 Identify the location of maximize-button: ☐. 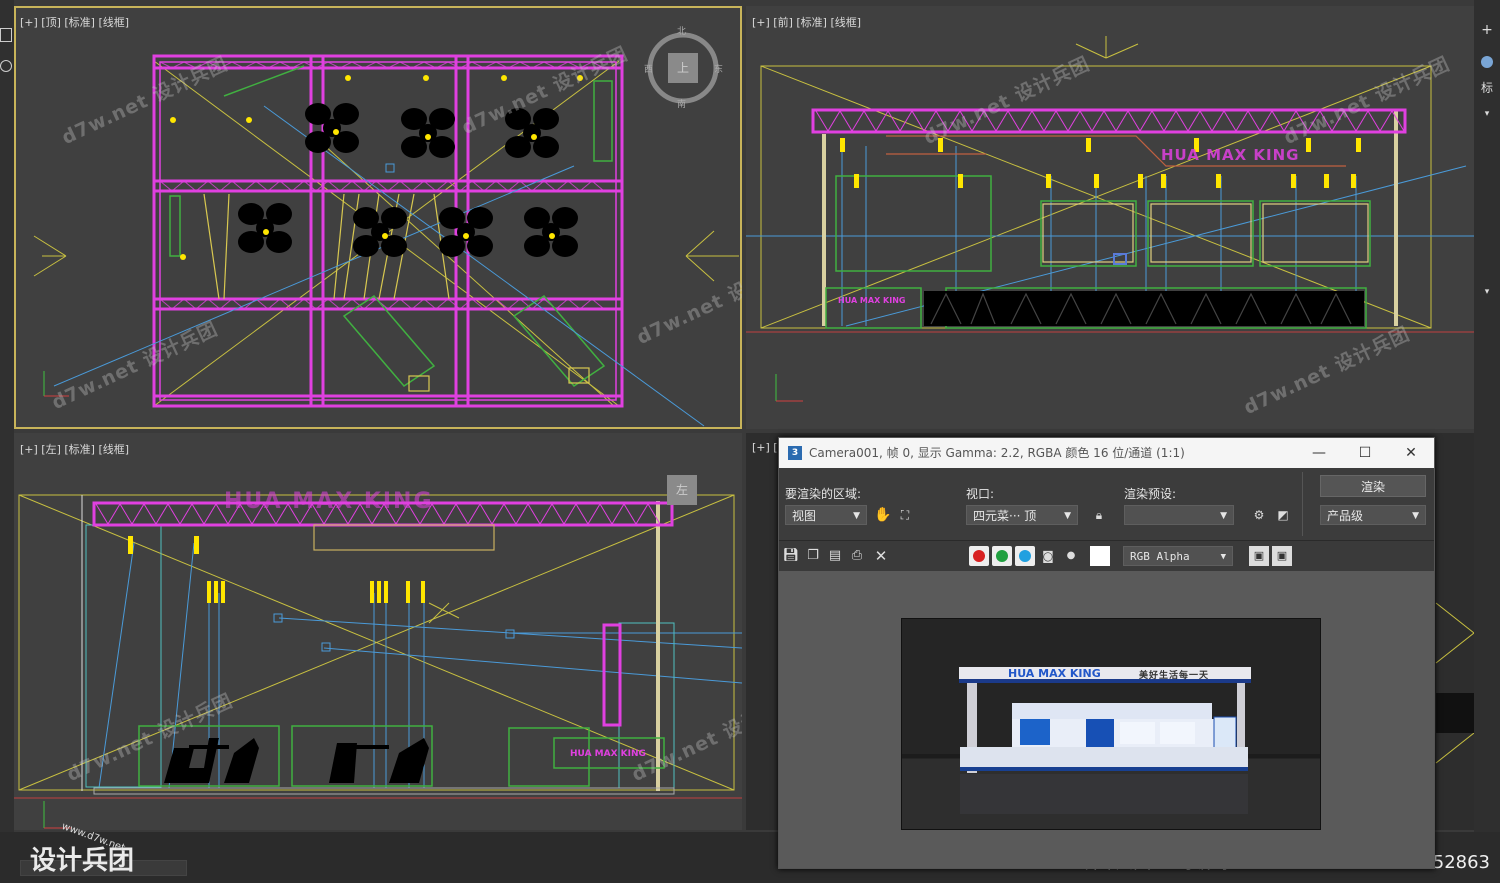
(1365, 453).